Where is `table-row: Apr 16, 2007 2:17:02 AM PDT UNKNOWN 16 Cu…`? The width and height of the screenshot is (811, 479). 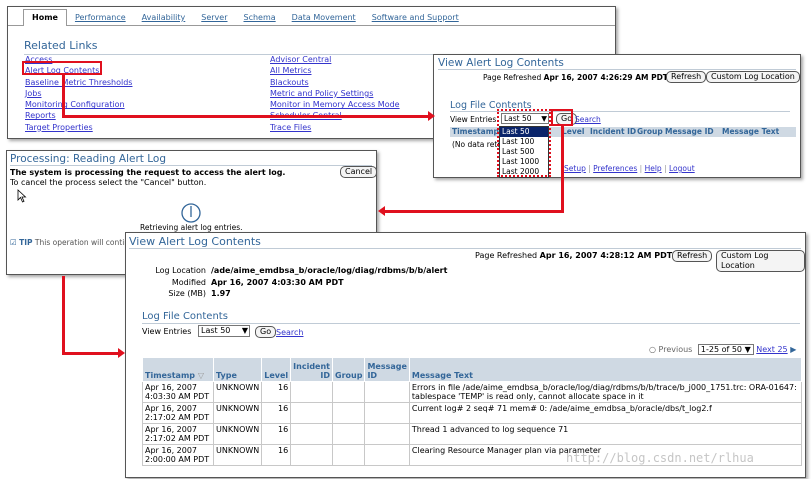 table-row: Apr 16, 2007 2:17:02 AM PDT UNKNOWN 16 Cu… is located at coordinates (472, 413).